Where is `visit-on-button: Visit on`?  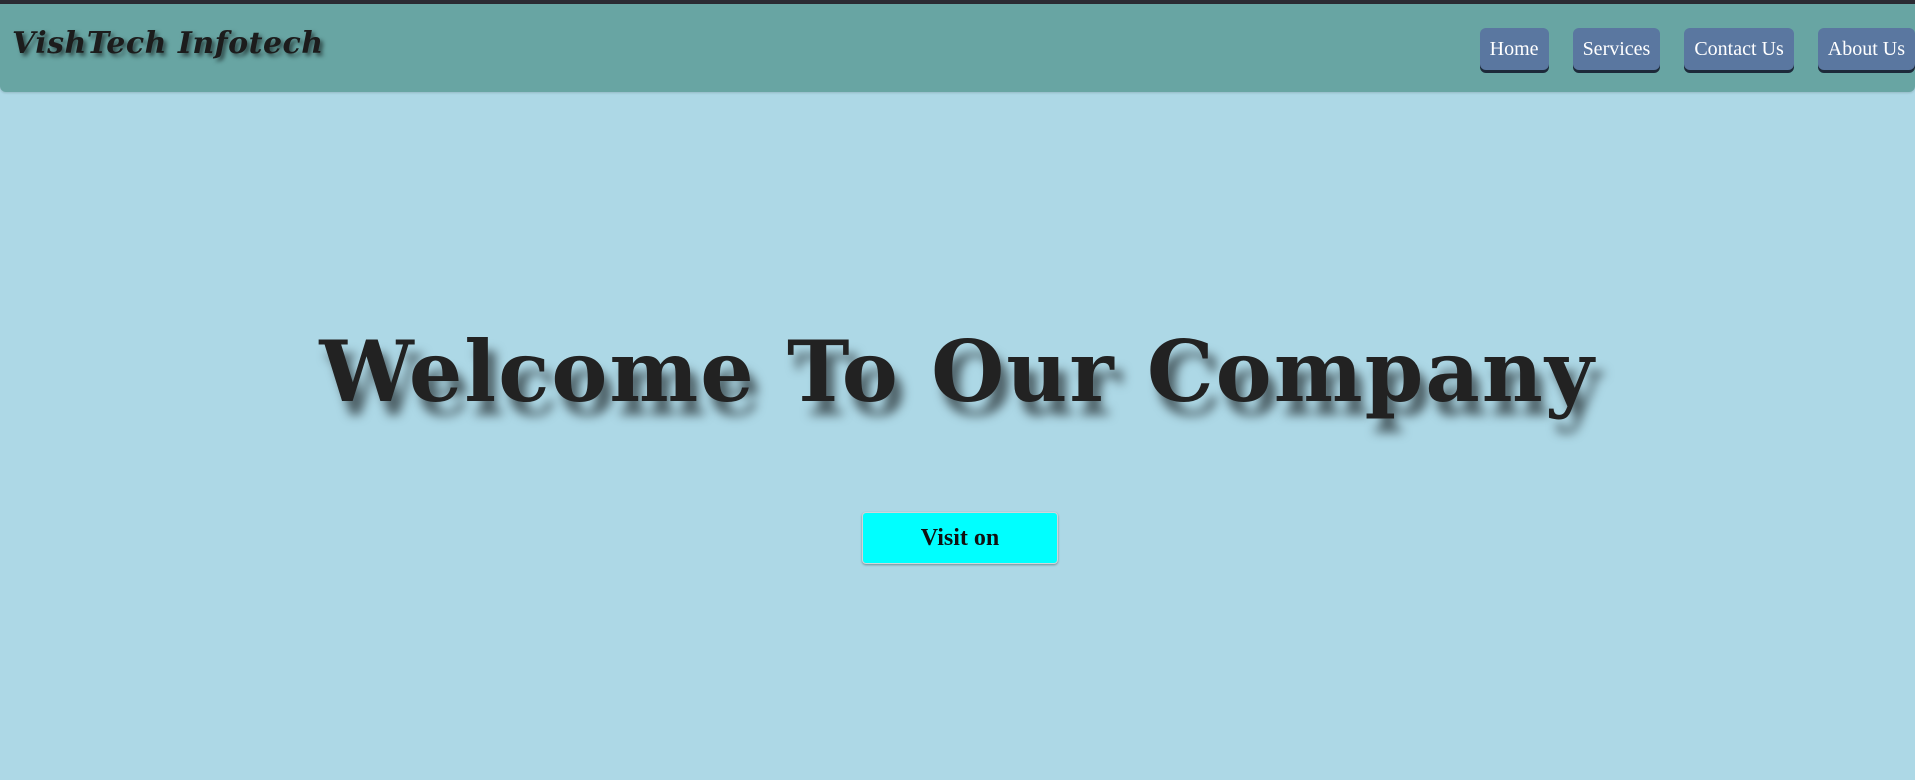 visit-on-button: Visit on is located at coordinates (960, 538).